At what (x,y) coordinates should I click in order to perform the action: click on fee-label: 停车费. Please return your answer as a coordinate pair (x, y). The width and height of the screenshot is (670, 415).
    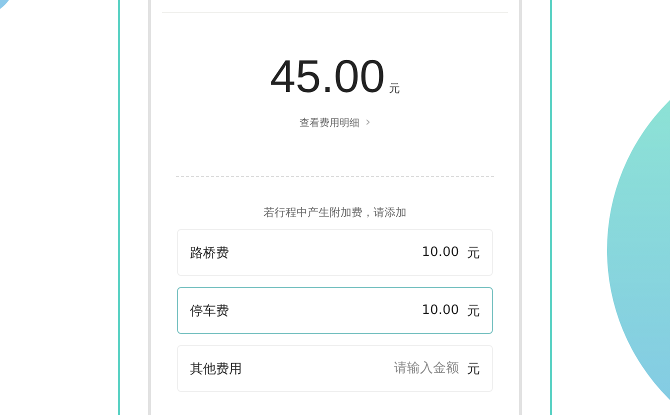
    Looking at the image, I should click on (209, 311).